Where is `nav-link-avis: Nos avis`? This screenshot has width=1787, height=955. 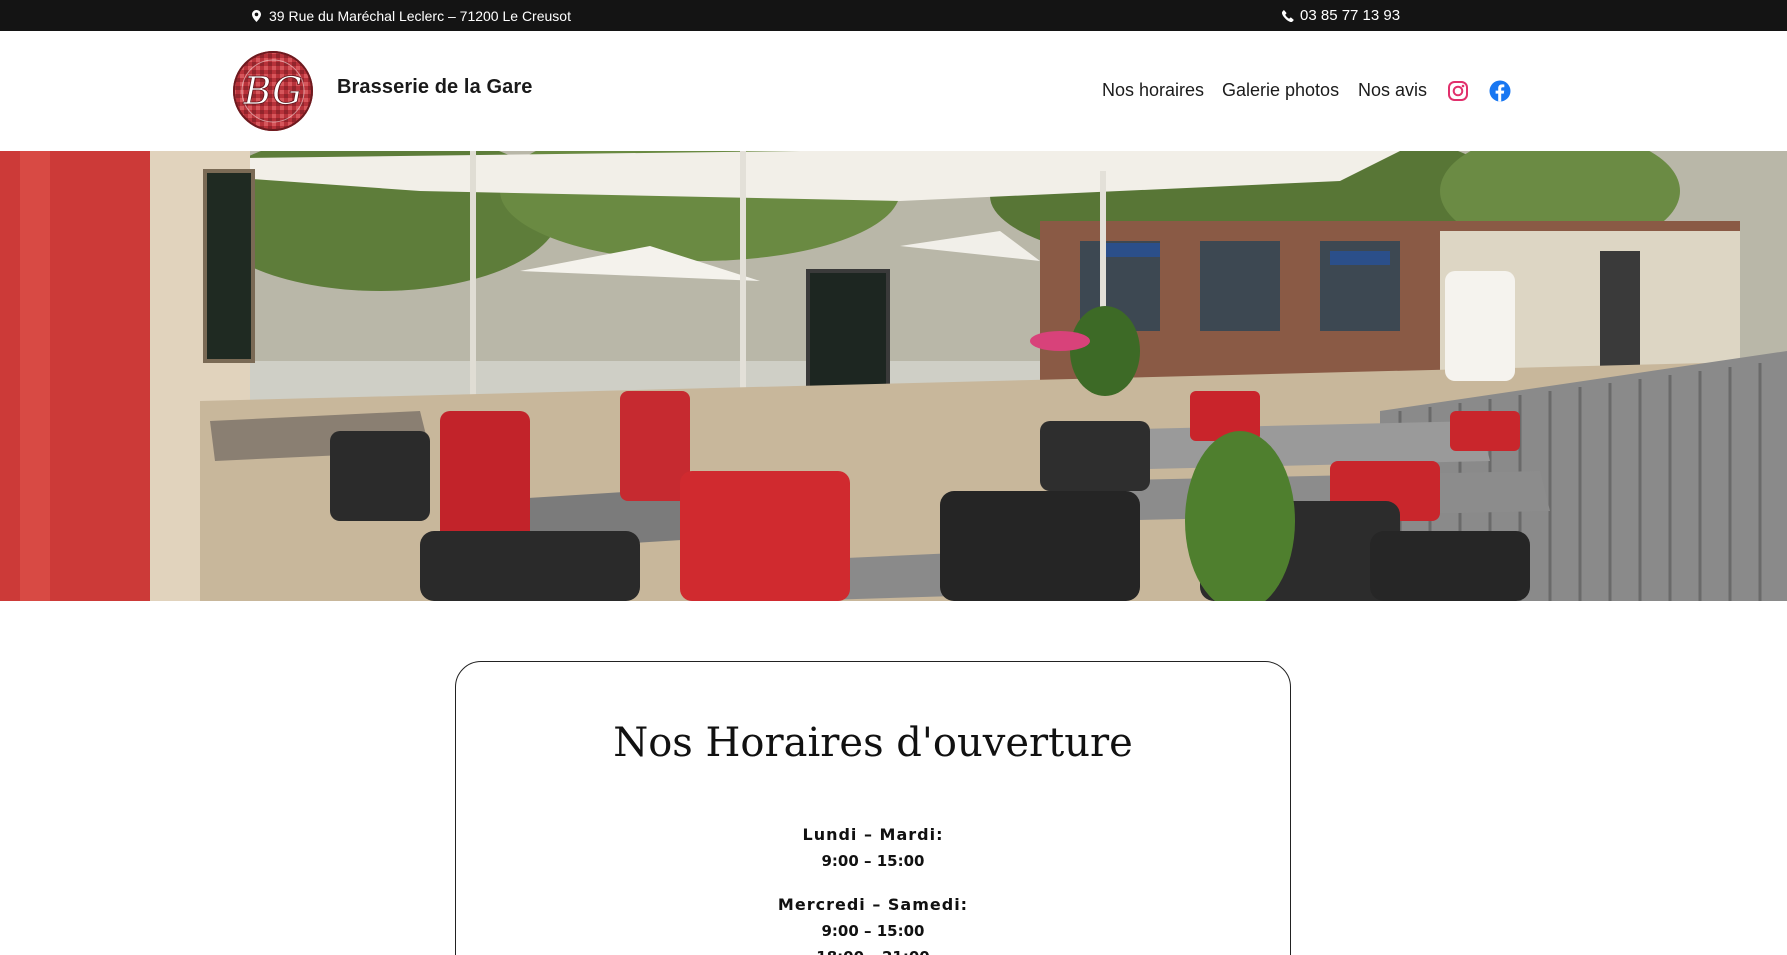
nav-link-avis: Nos avis is located at coordinates (1392, 90).